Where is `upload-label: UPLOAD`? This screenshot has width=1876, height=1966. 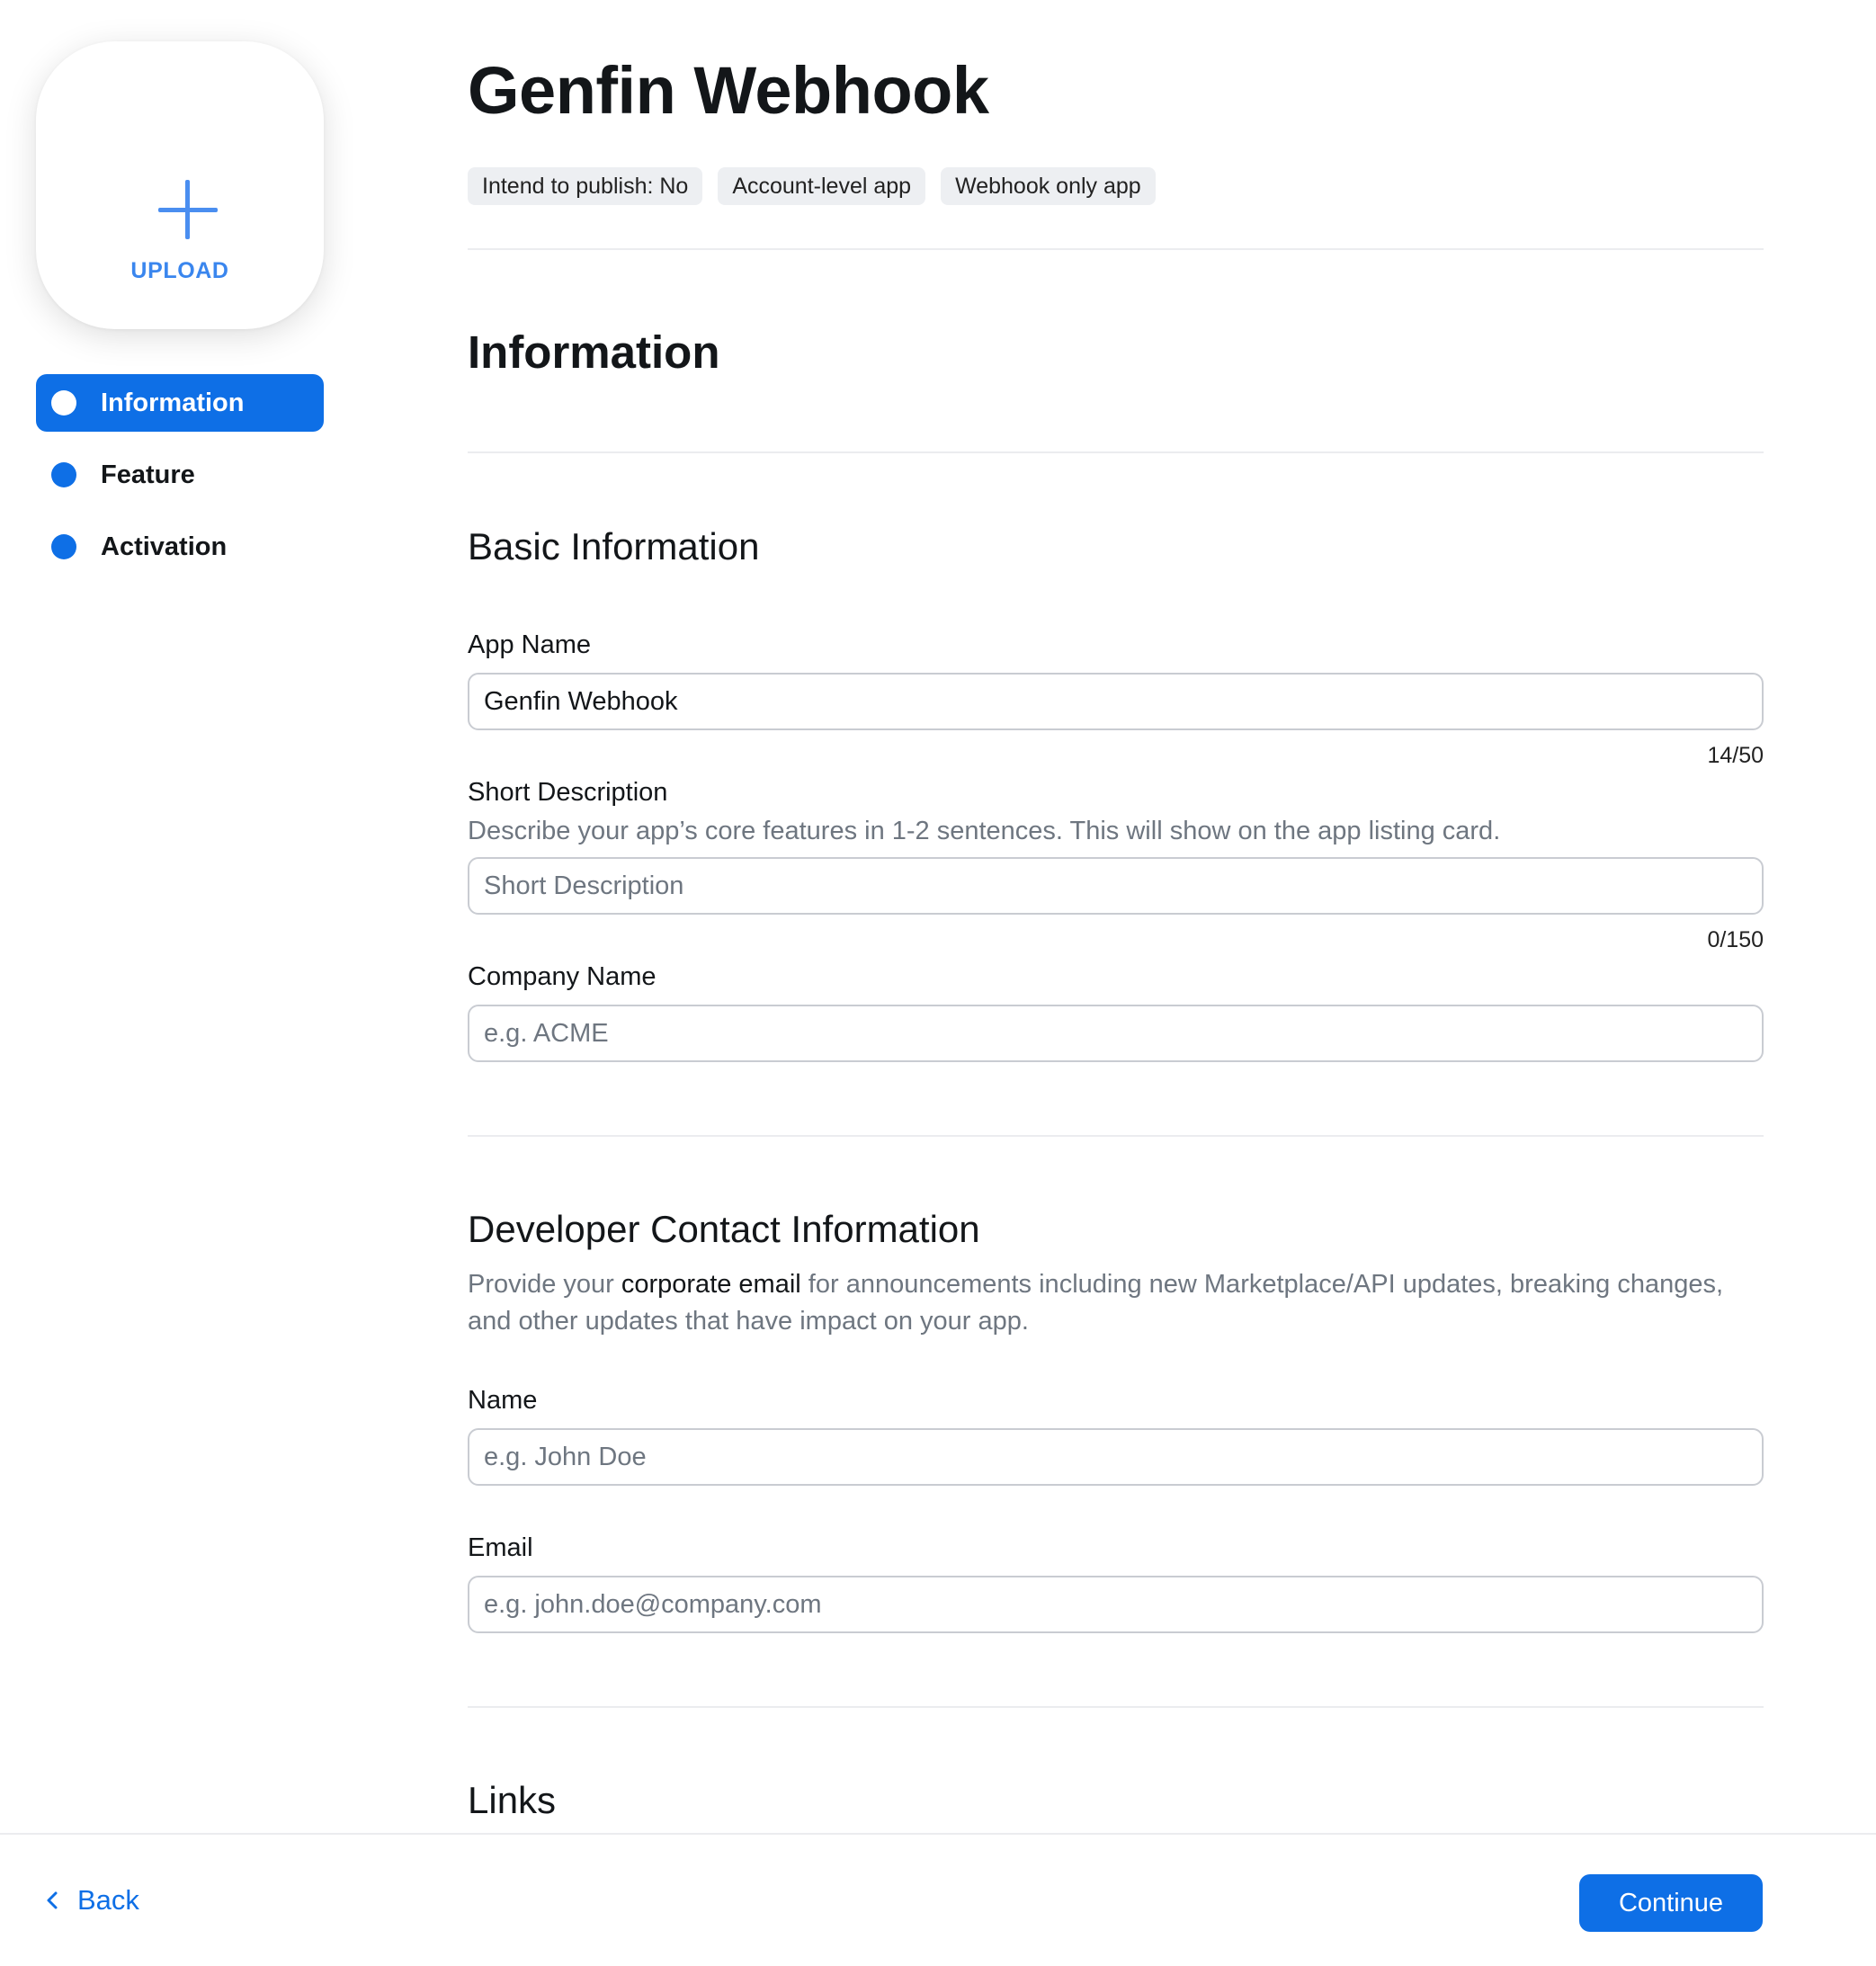
upload-label: UPLOAD is located at coordinates (179, 270).